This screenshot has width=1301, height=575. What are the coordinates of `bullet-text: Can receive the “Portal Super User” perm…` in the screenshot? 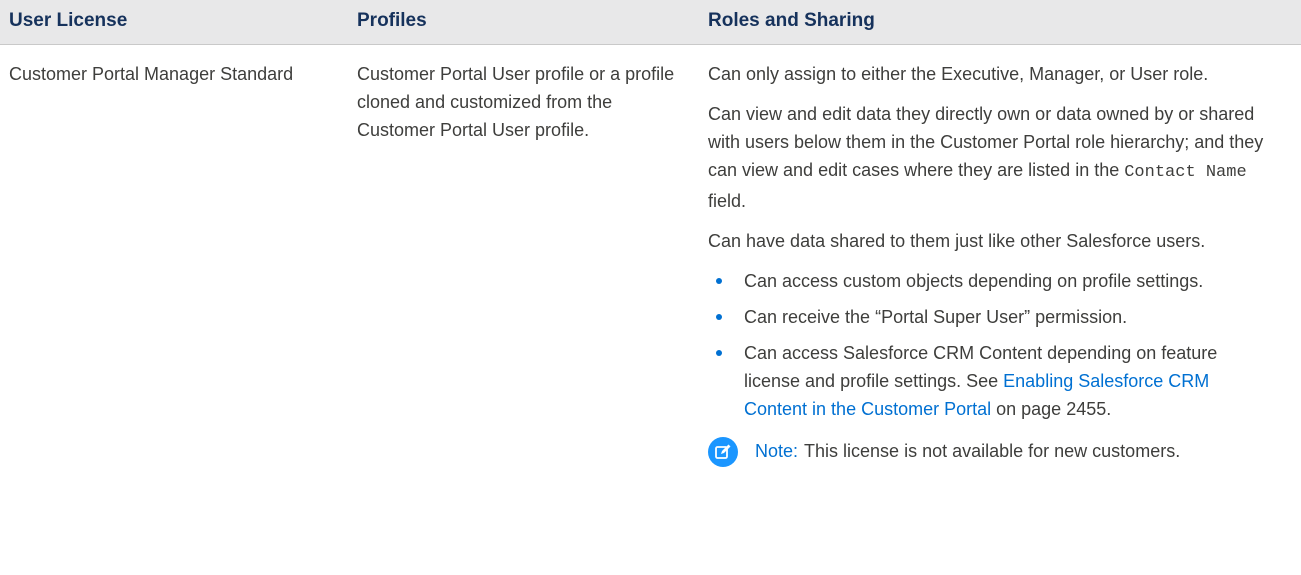 It's located at (936, 317).